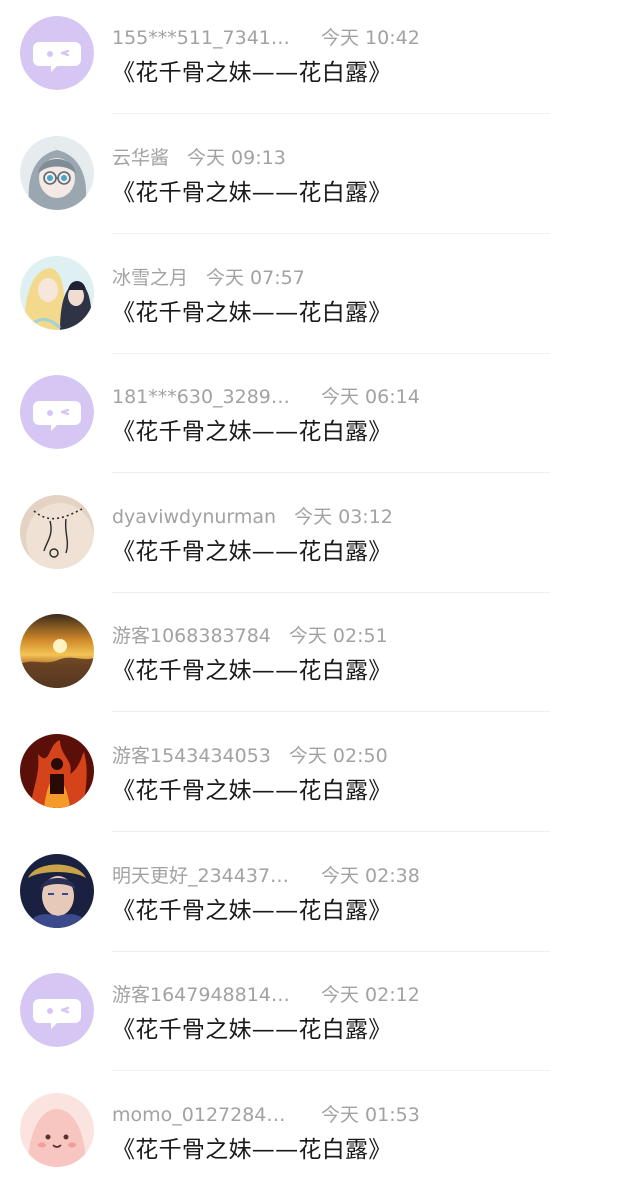 This screenshot has height=1197, width=640. I want to click on user-name: 游客1543434053, so click(191, 756).